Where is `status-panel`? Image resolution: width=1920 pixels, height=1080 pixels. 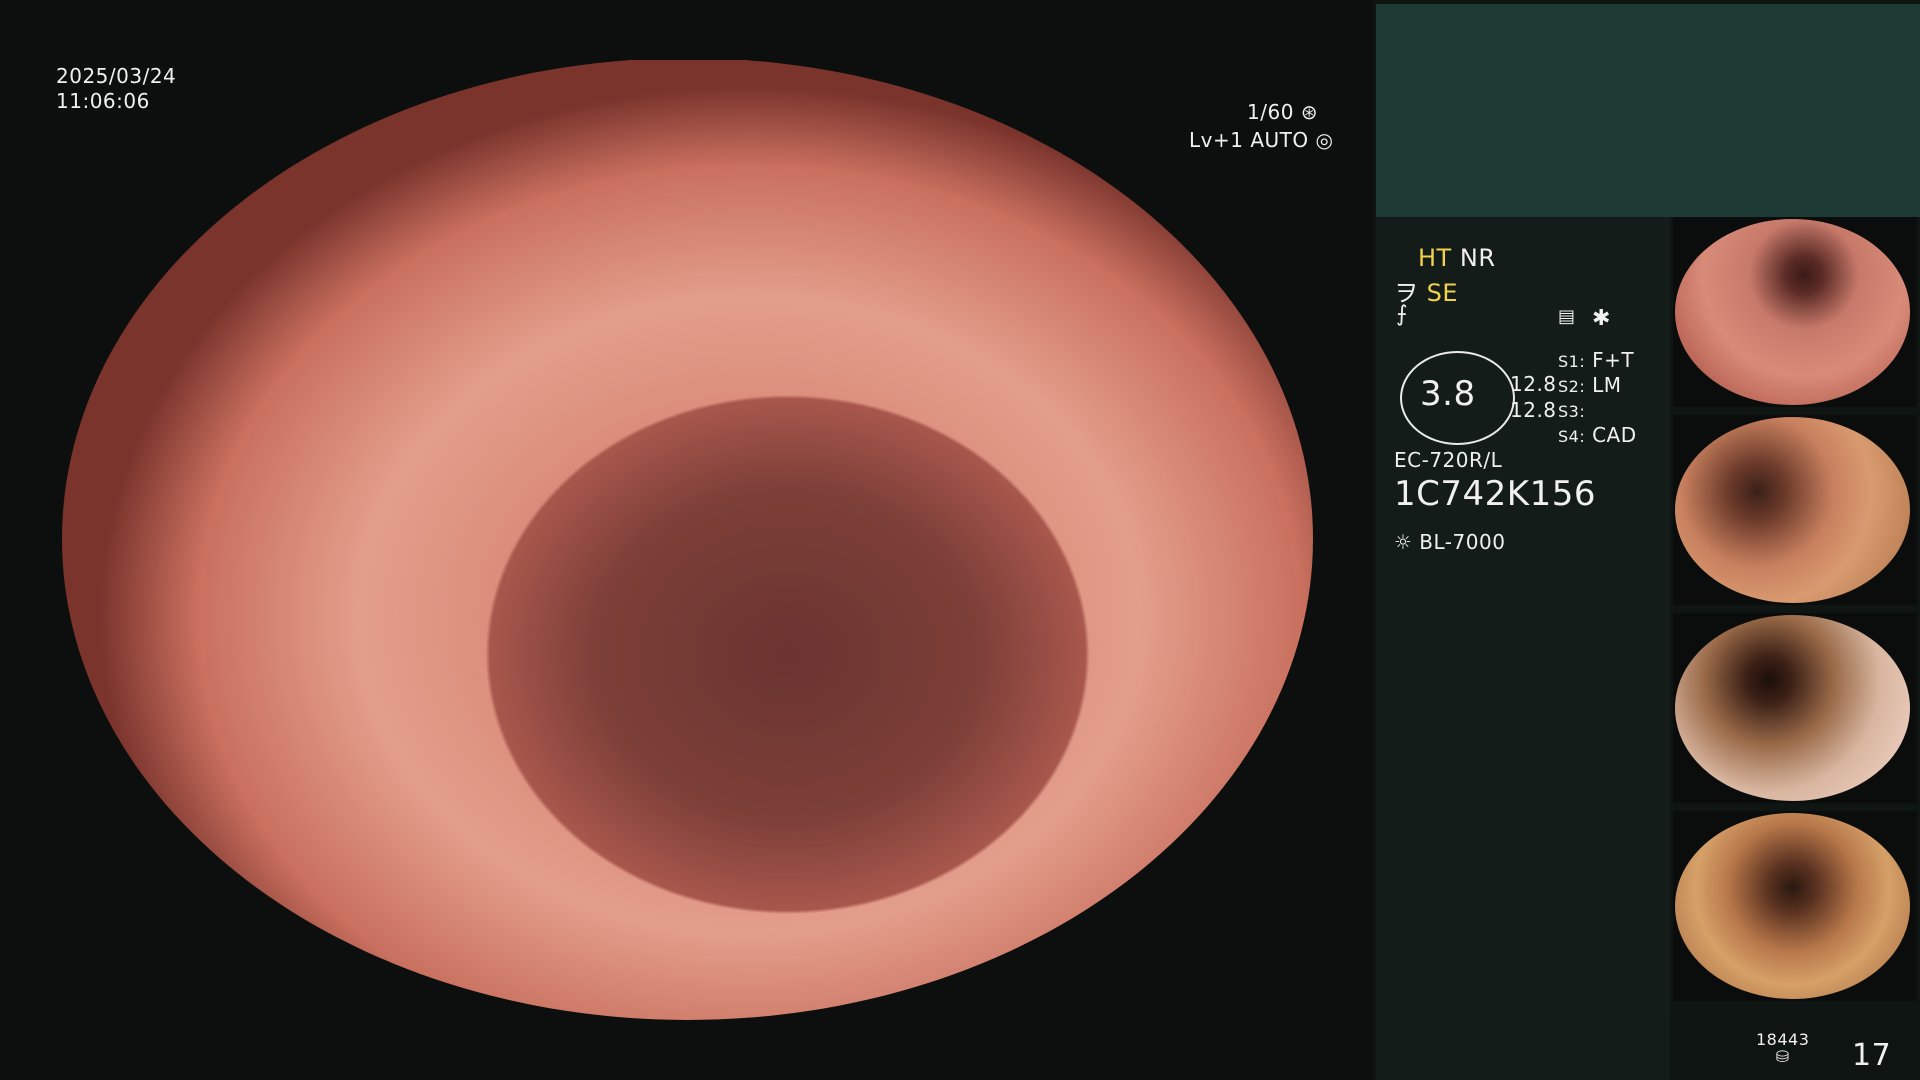 status-panel is located at coordinates (1523, 648).